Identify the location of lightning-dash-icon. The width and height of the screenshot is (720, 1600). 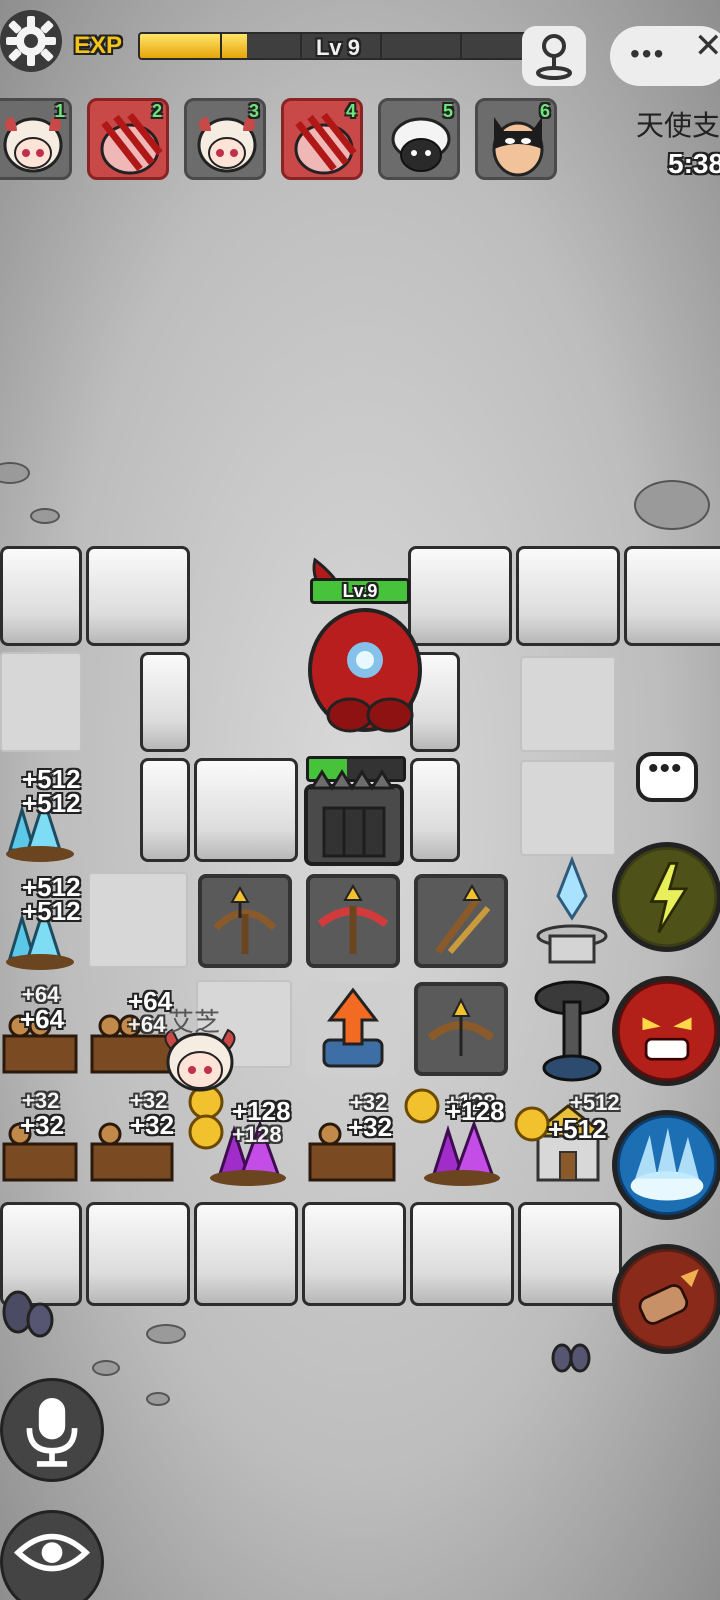
(667, 897).